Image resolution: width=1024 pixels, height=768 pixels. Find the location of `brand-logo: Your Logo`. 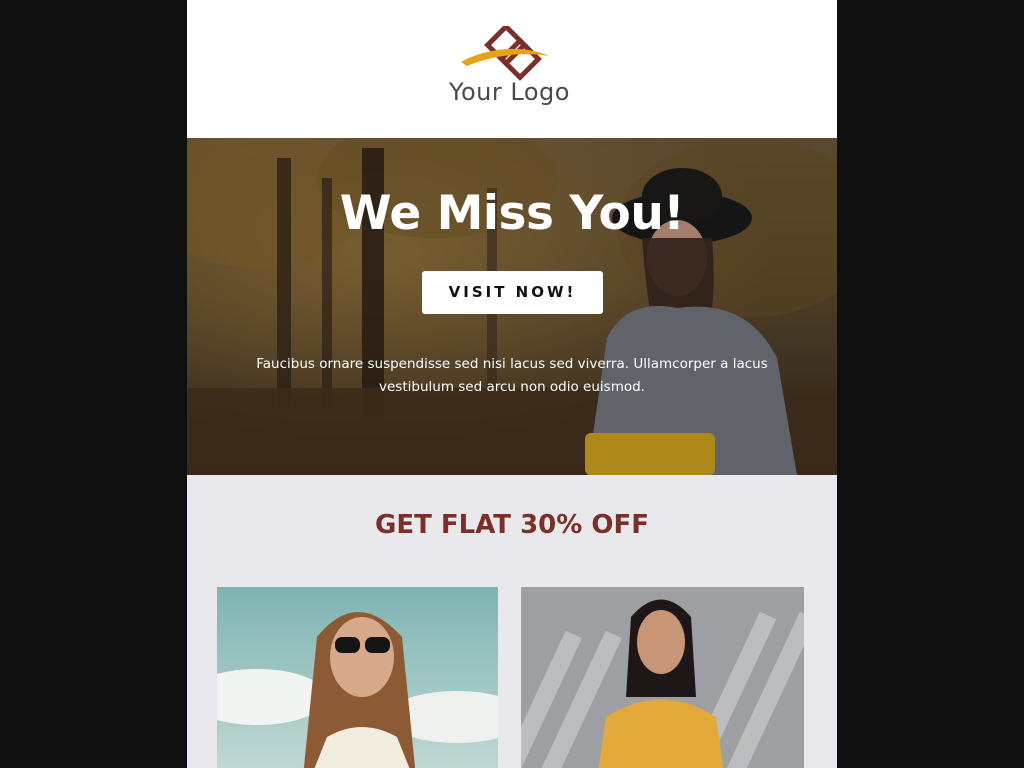

brand-logo: Your Logo is located at coordinates (512, 69).